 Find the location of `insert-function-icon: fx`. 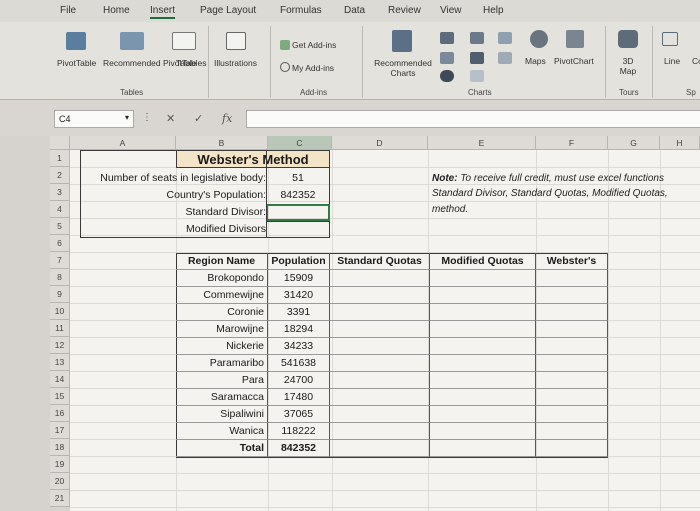

insert-function-icon: fx is located at coordinates (227, 118).